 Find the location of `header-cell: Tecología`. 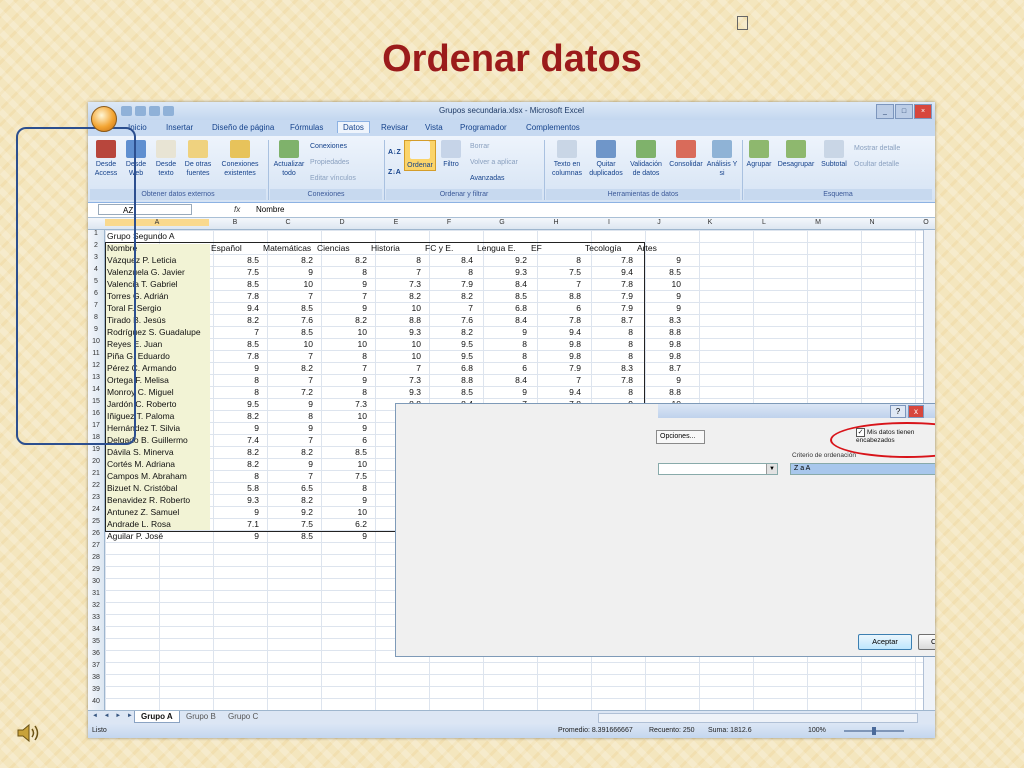

header-cell: Tecología is located at coordinates (609, 248).